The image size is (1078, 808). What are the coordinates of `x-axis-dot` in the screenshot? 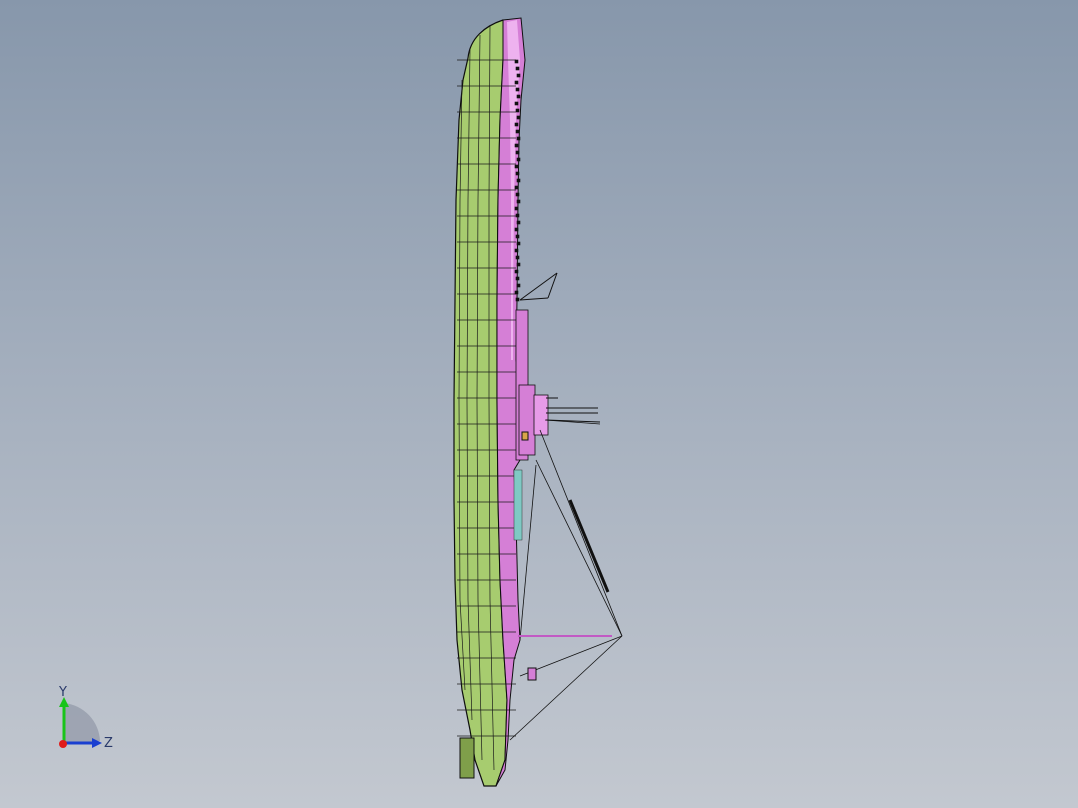 It's located at (63, 744).